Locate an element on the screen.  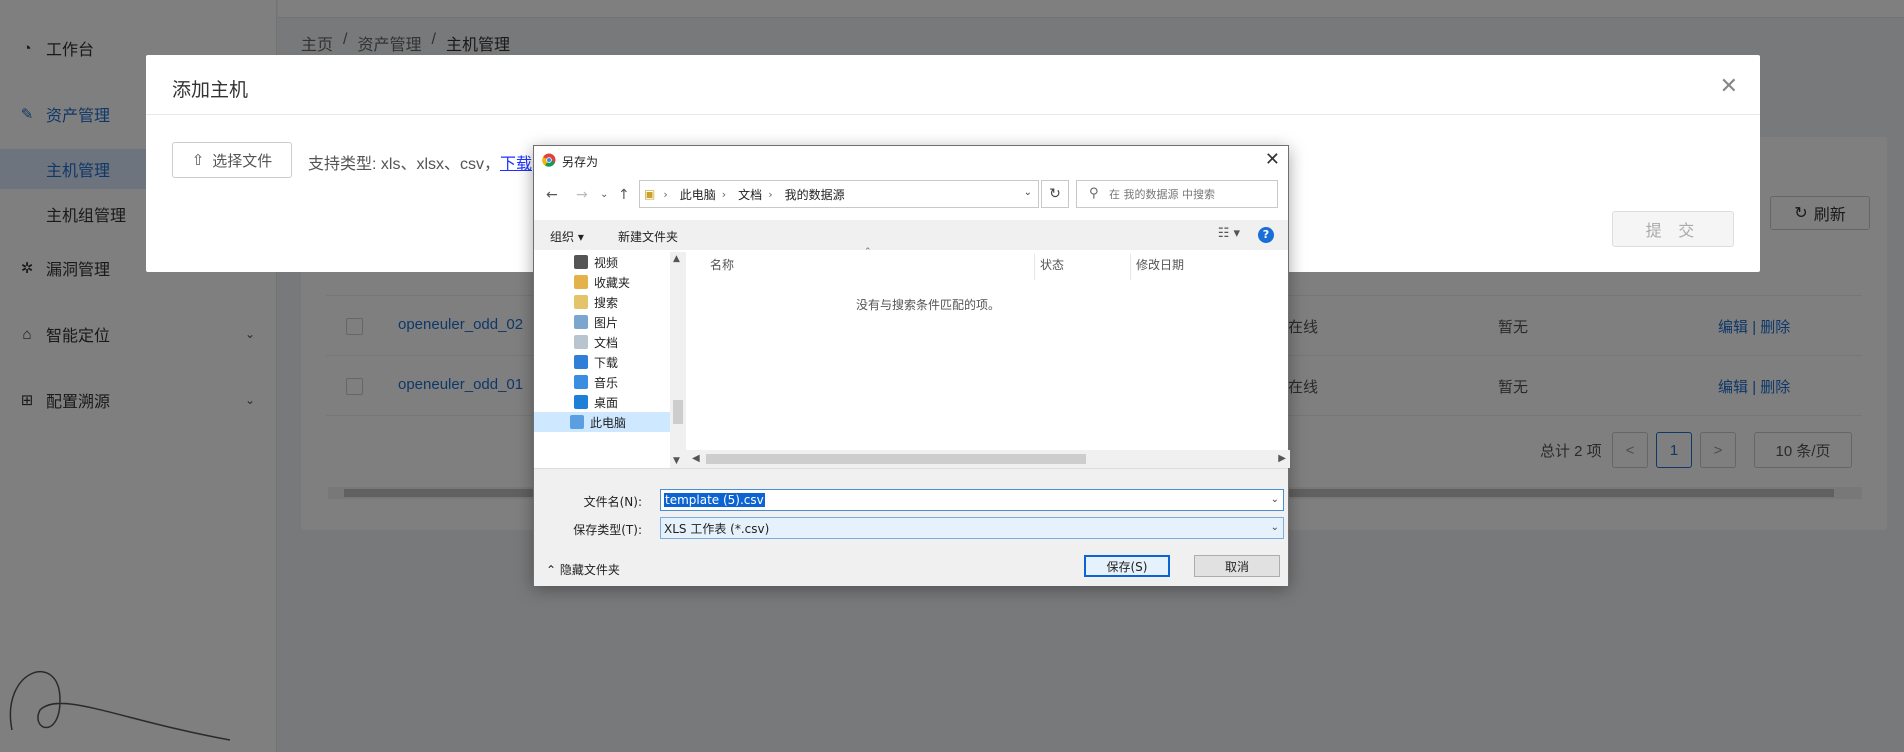
search-placeholder: 在 我的数据源 中搜索 is located at coordinates (1162, 194).